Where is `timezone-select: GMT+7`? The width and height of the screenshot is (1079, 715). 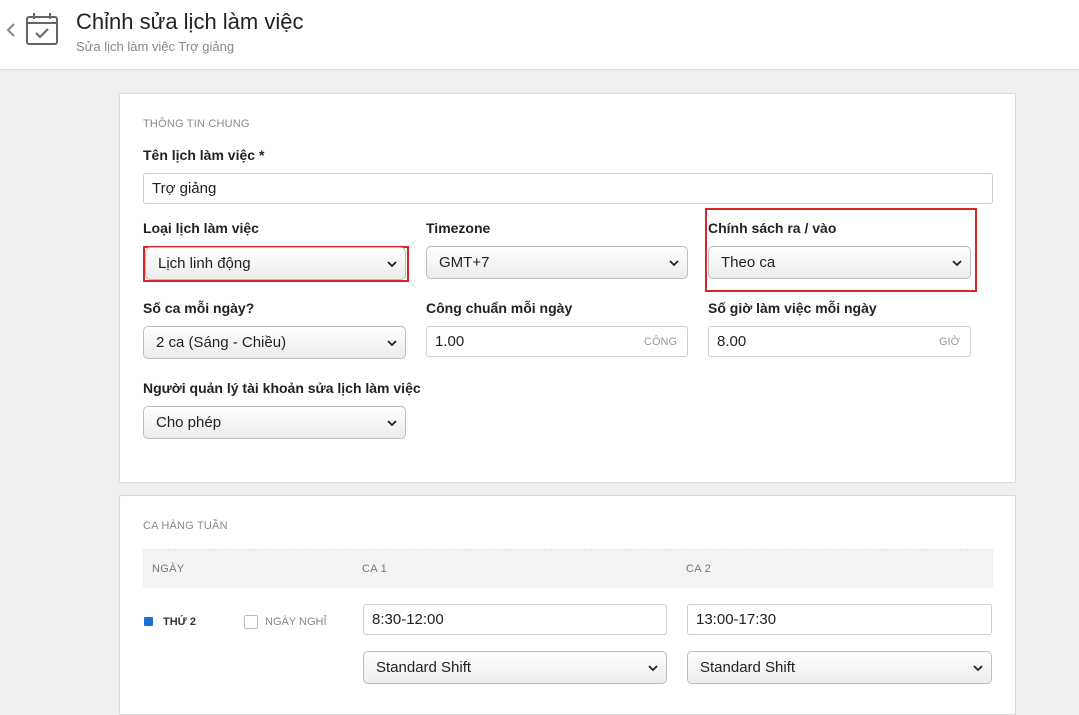 timezone-select: GMT+7 is located at coordinates (557, 262).